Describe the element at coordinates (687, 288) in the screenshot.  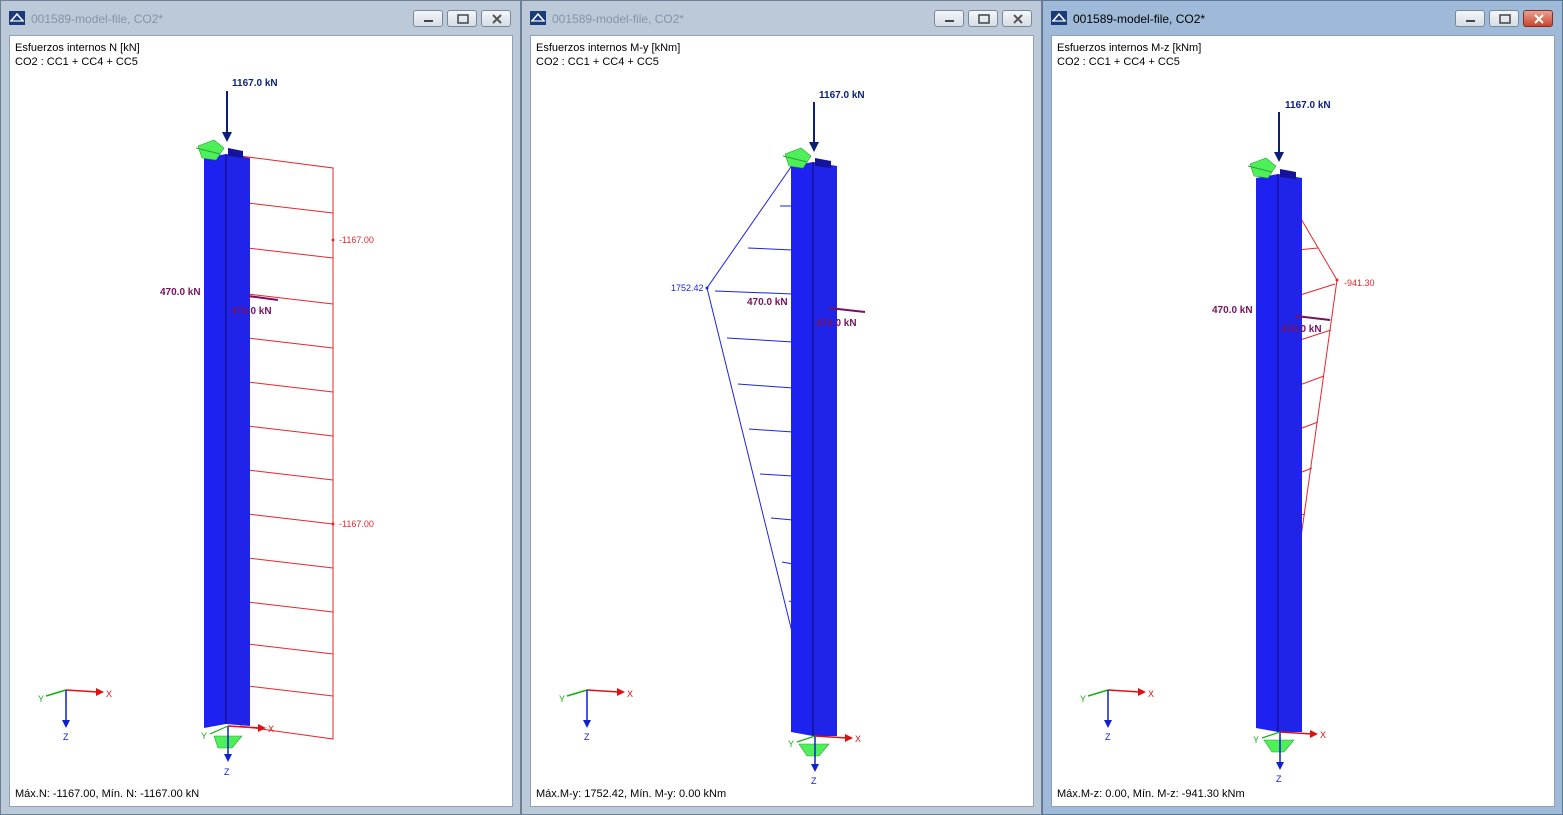
I see `diagram-value-label: 1752.42` at that location.